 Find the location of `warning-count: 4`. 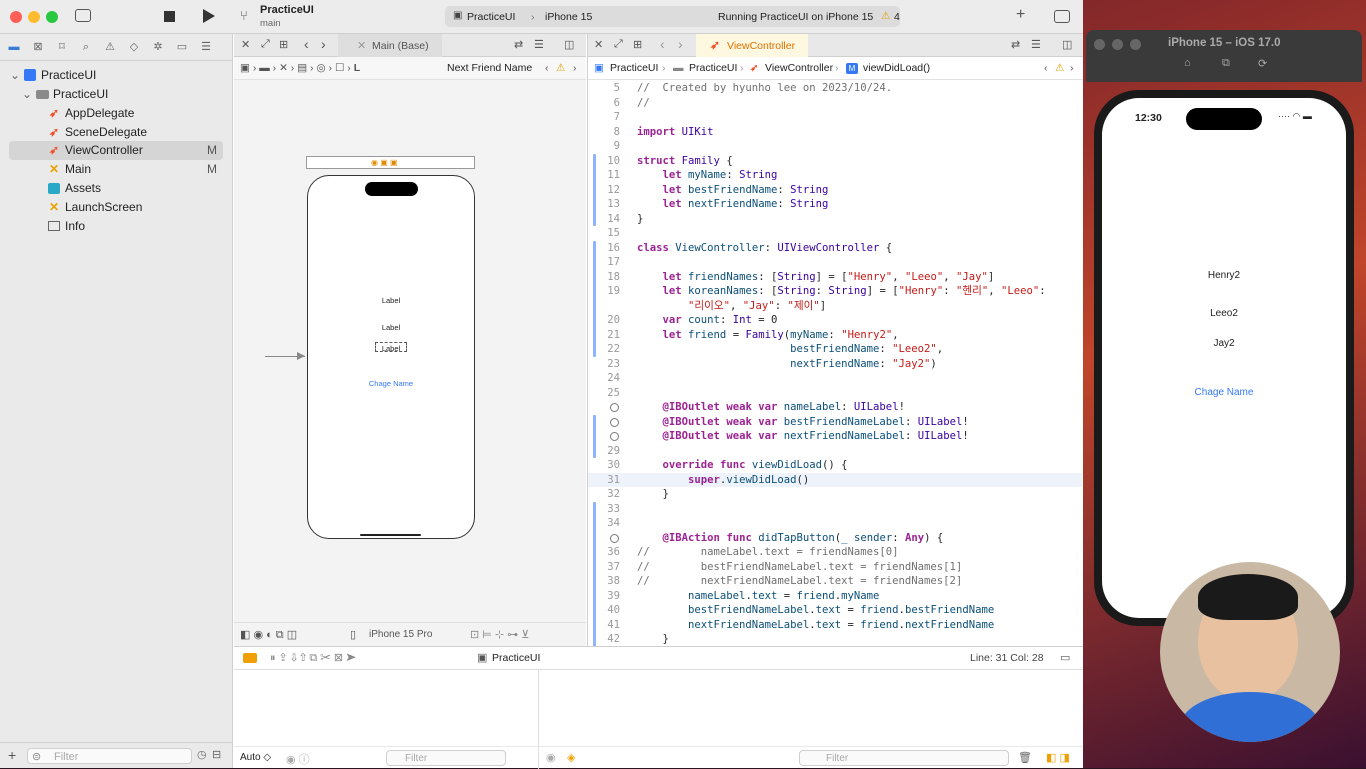

warning-count: 4 is located at coordinates (897, 17).